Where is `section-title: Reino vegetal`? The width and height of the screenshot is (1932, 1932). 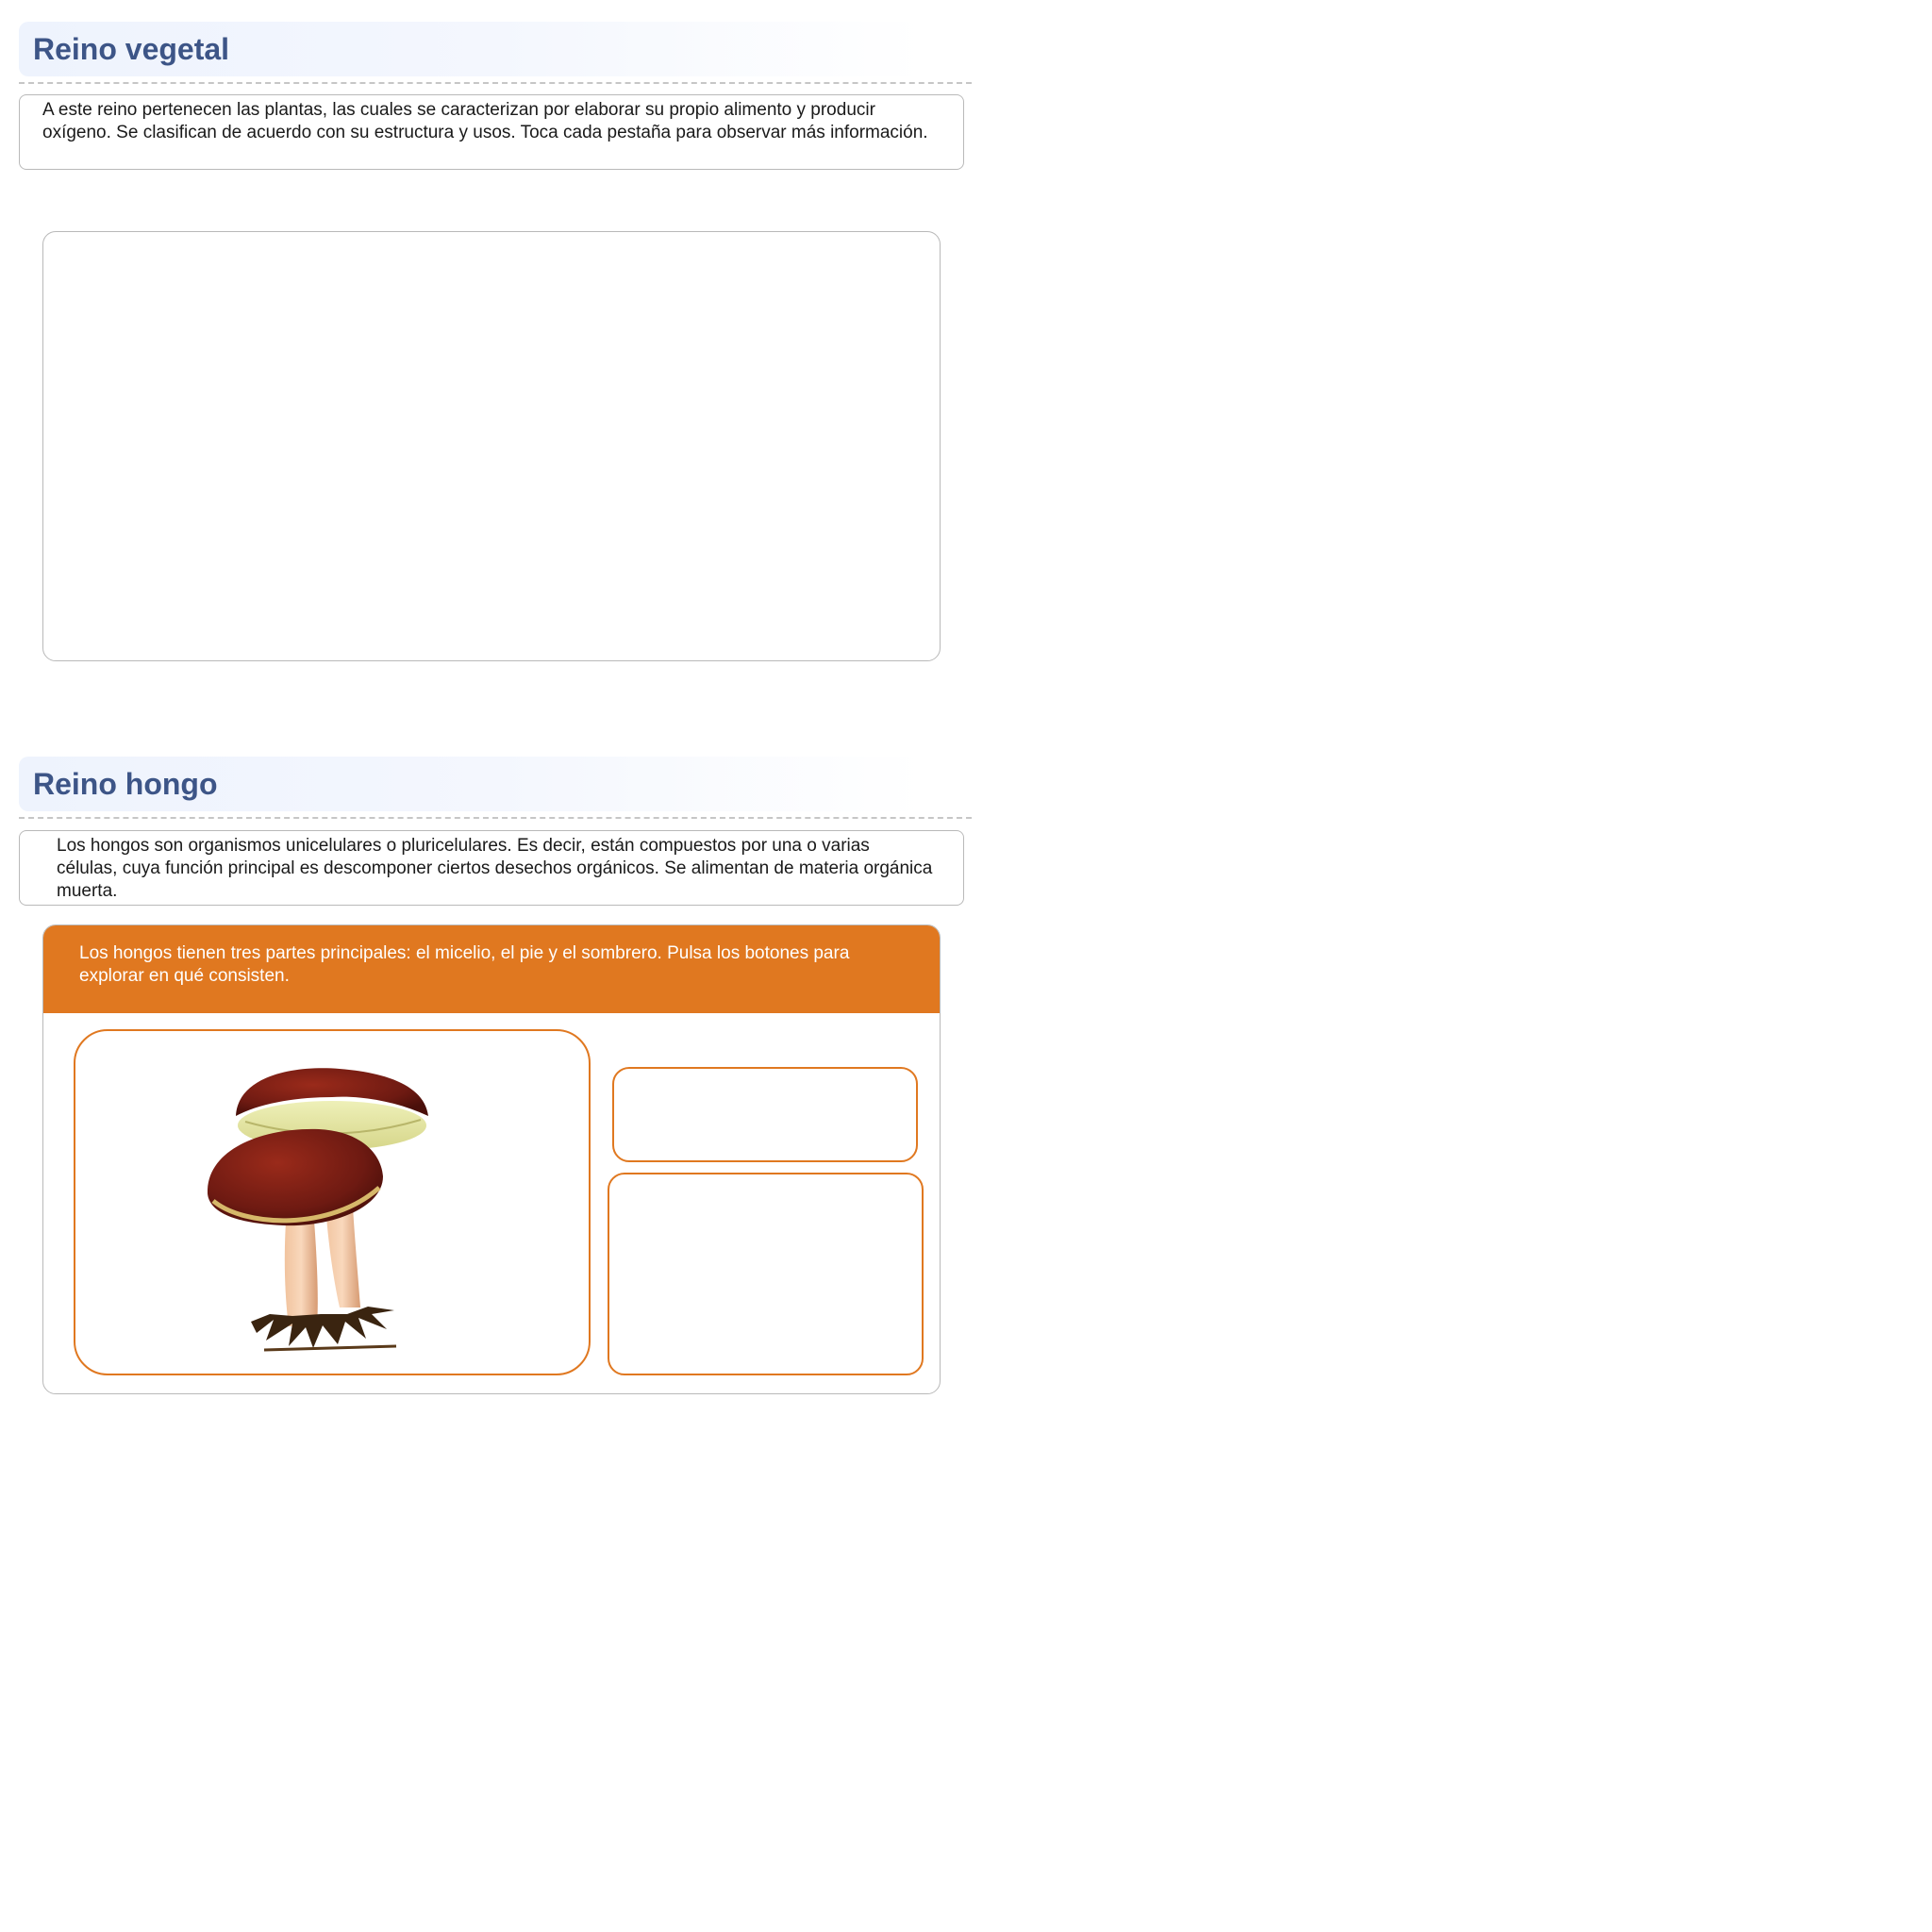
section-title: Reino vegetal is located at coordinates (131, 49).